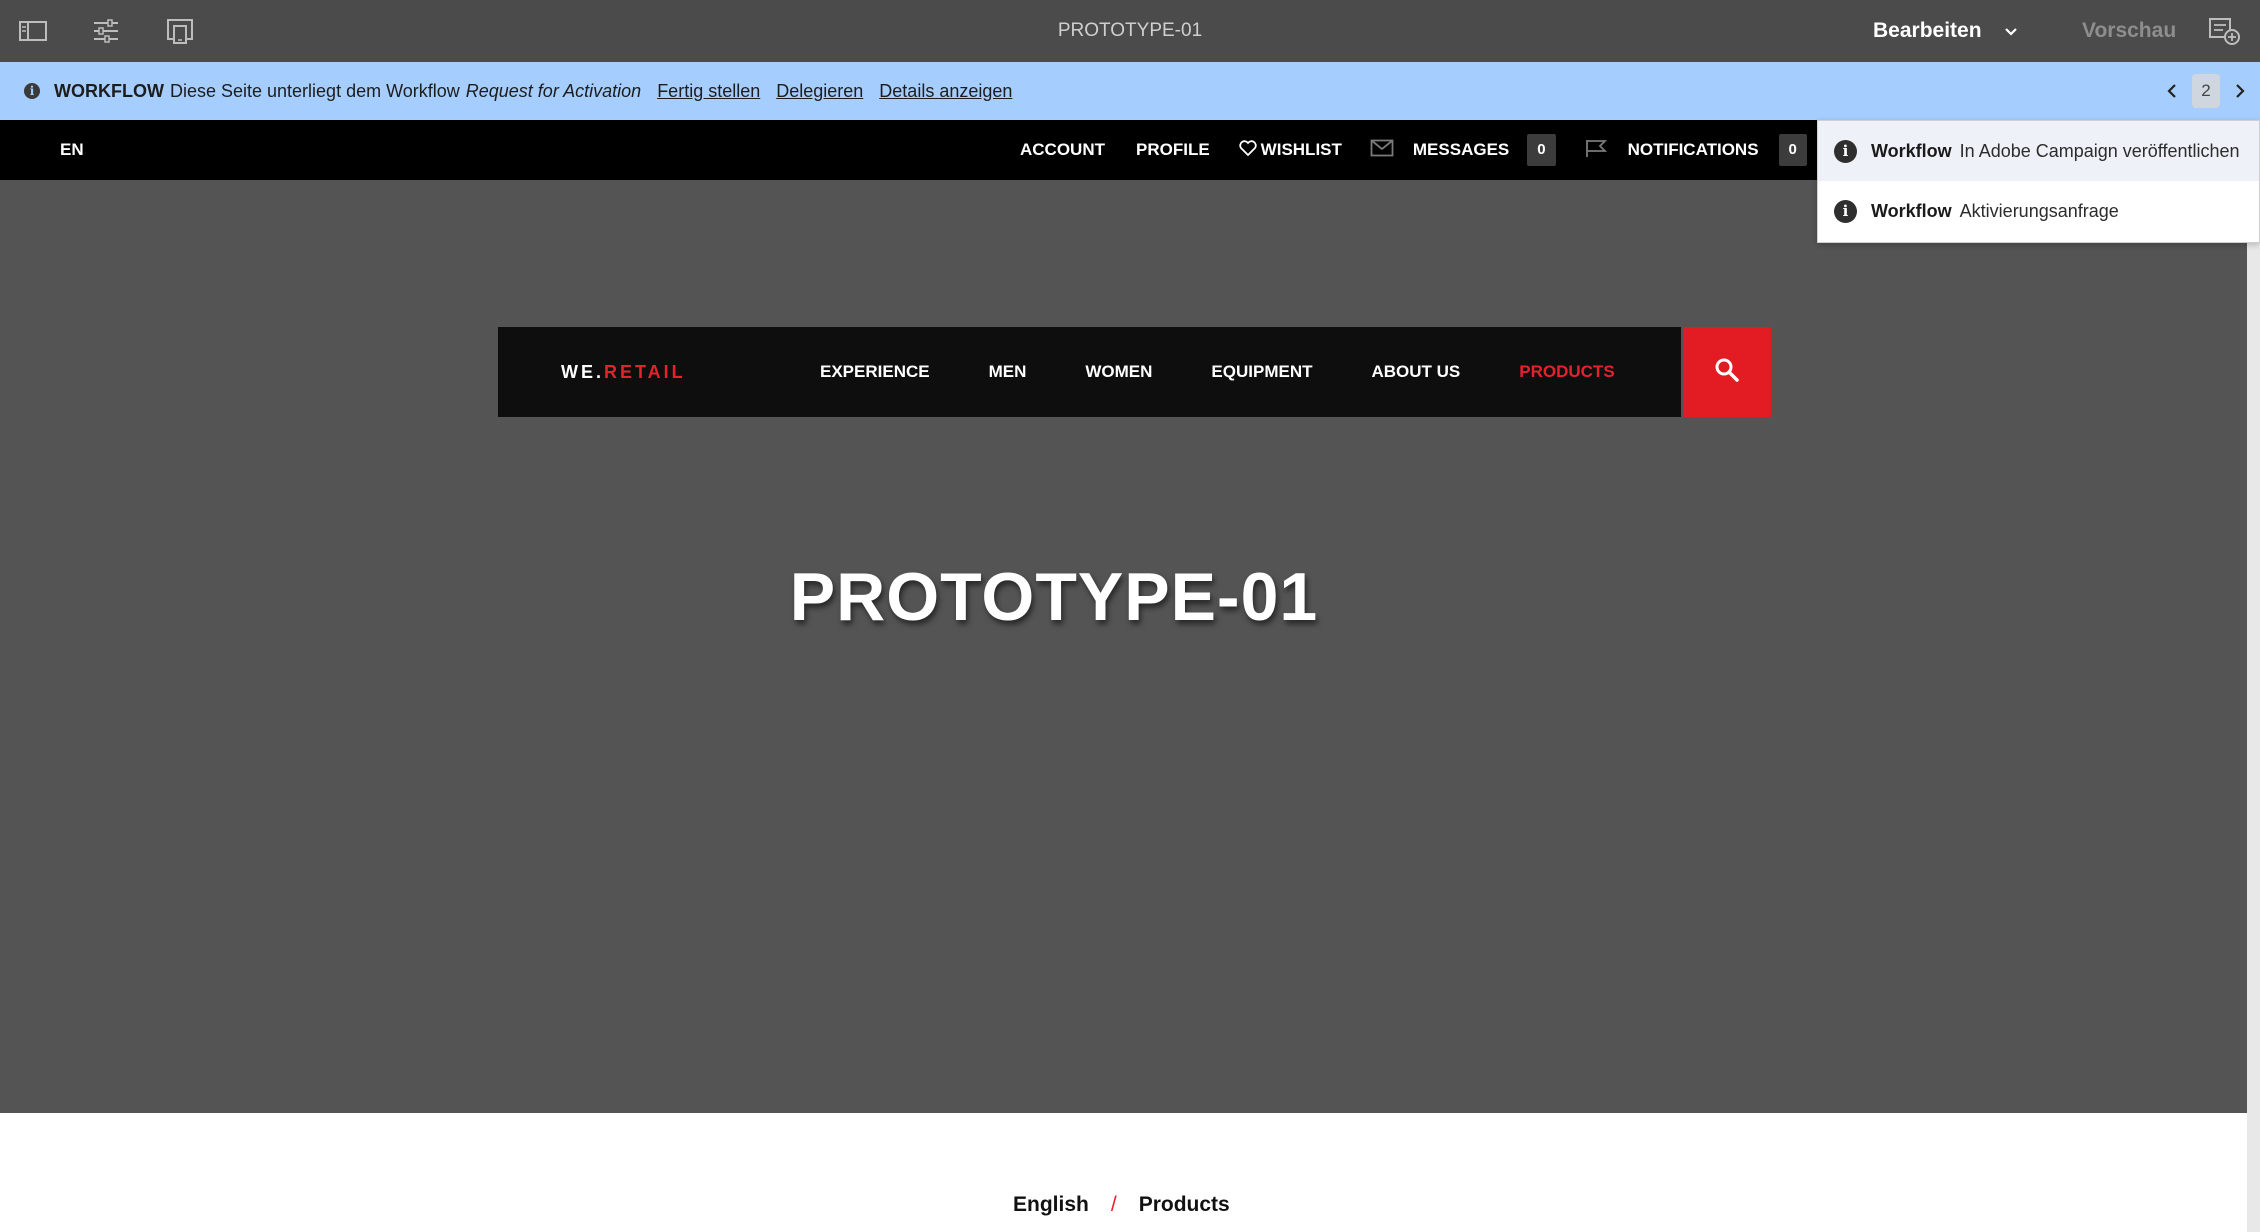  I want to click on nav-products: PRODUCTS, so click(1566, 372).